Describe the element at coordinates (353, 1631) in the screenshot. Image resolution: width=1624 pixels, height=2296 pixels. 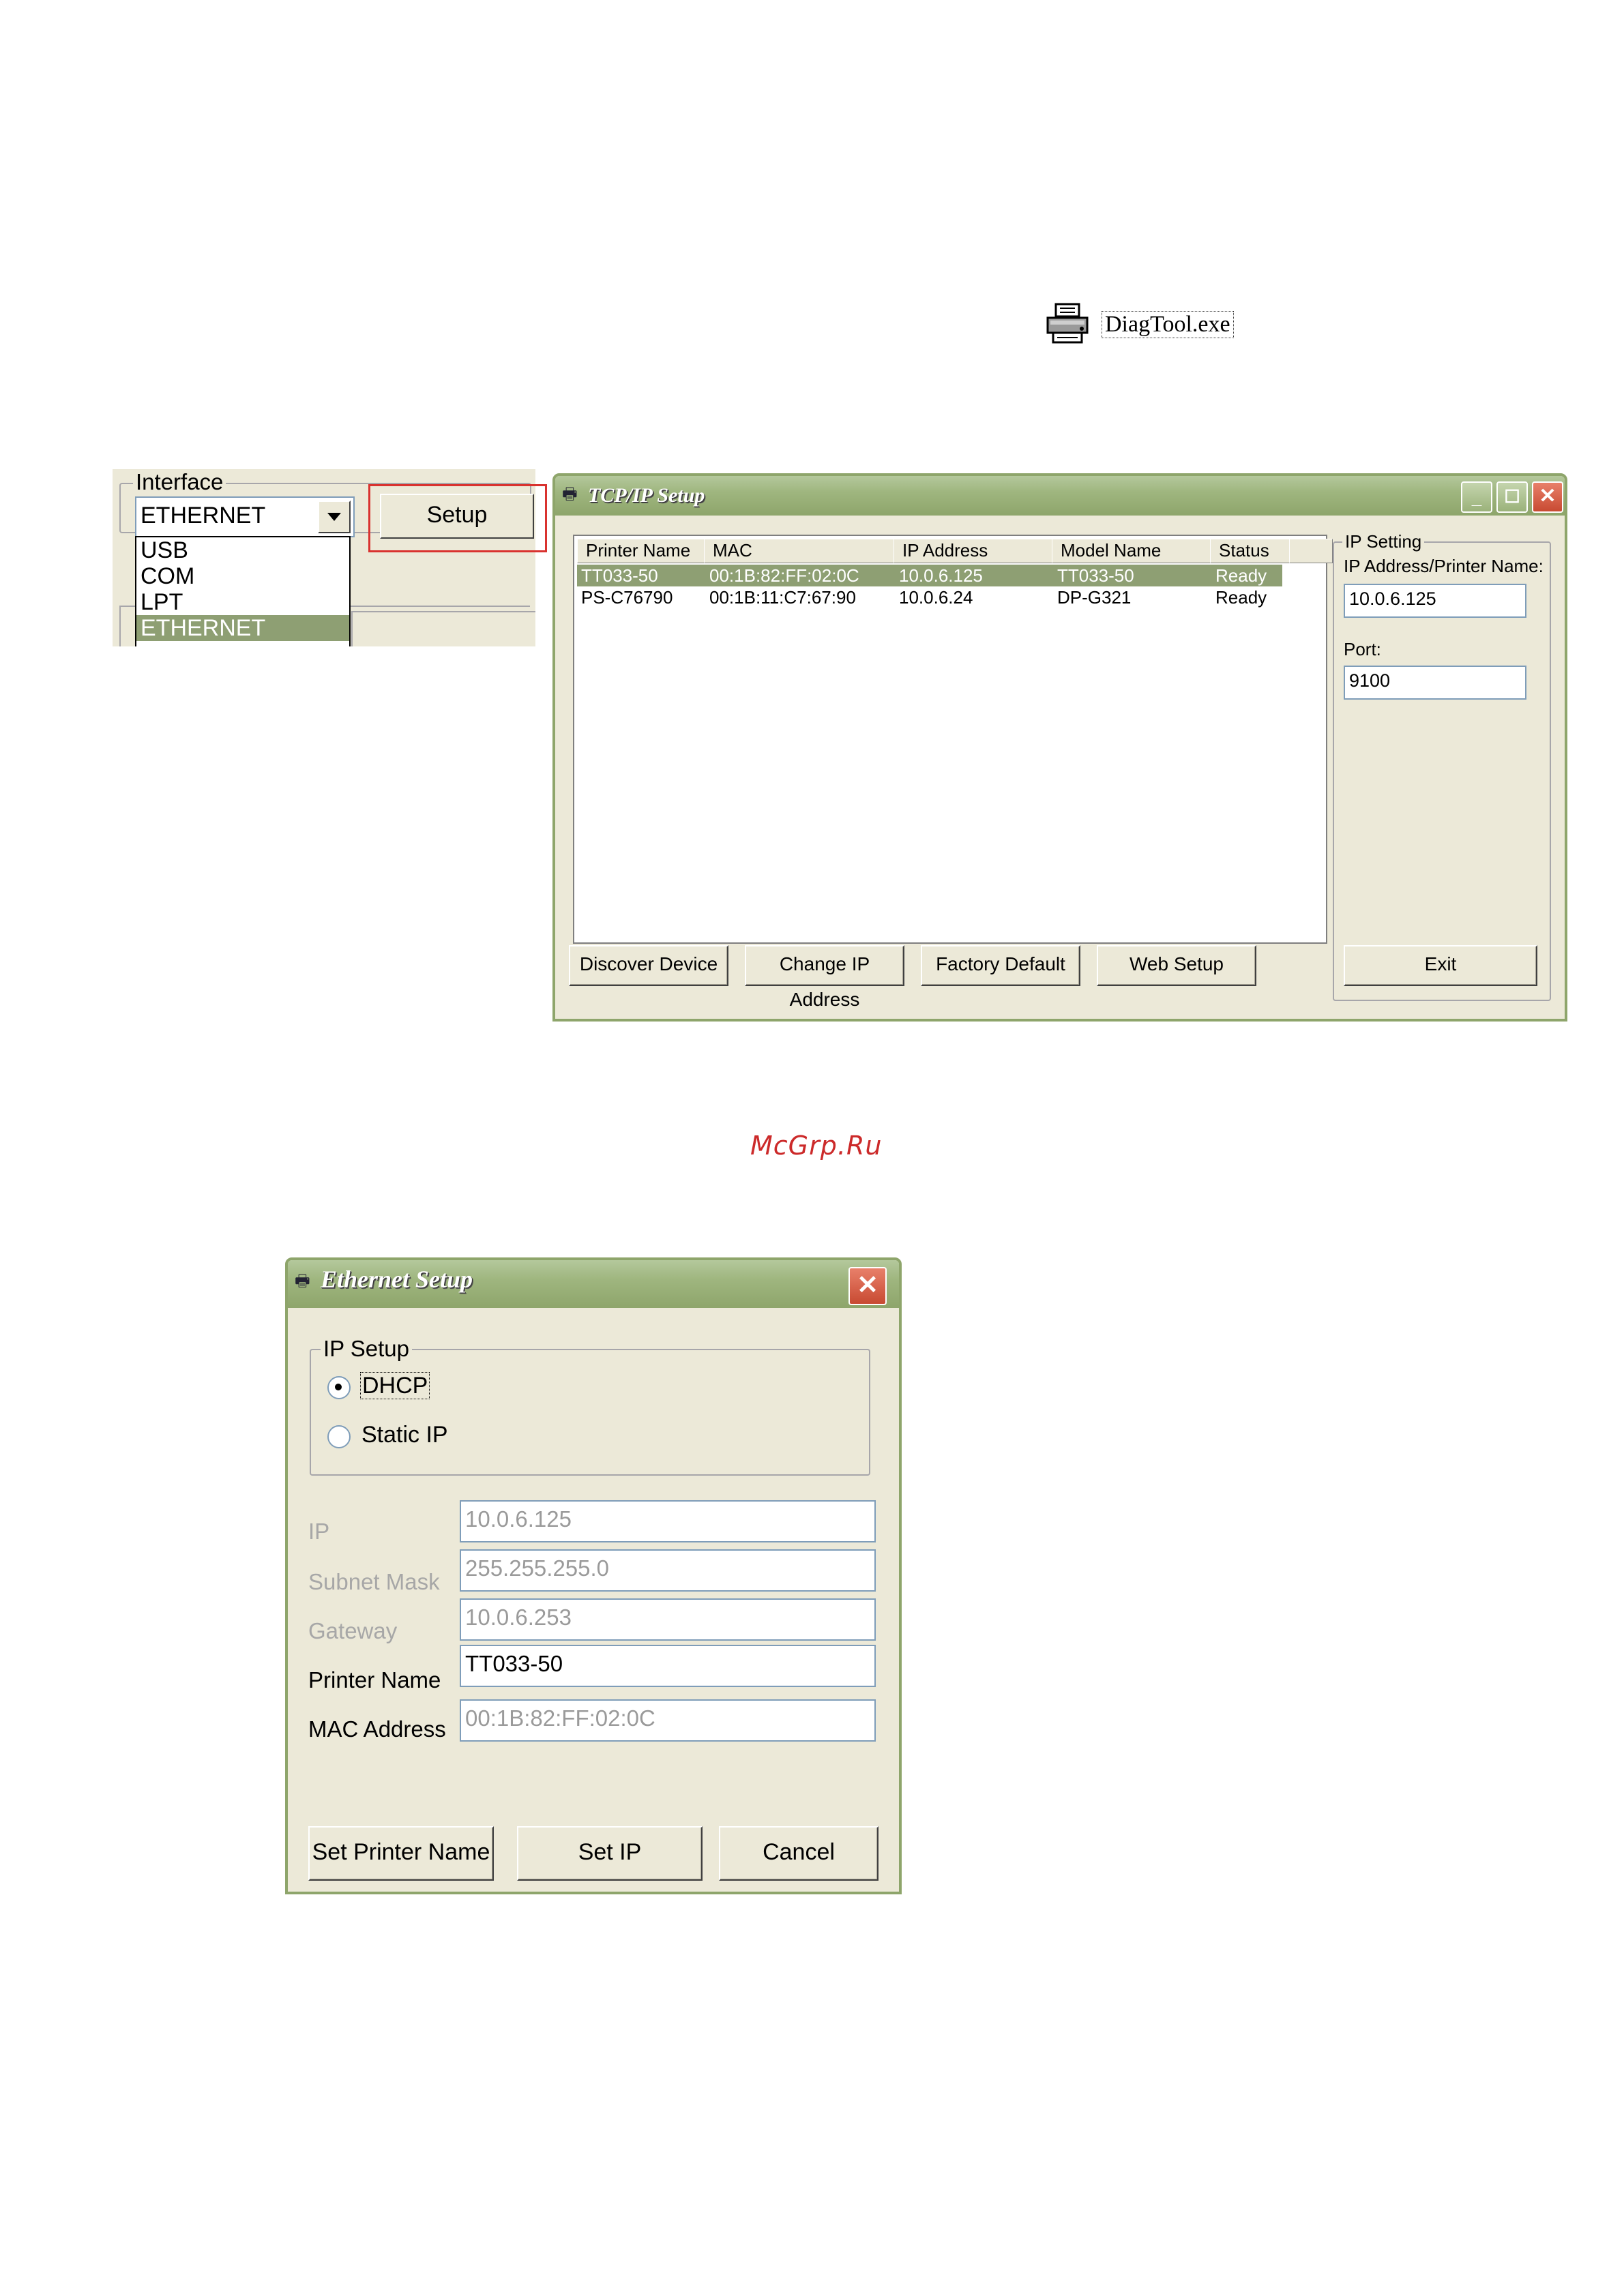
I see `gateway-label: Gateway` at that location.